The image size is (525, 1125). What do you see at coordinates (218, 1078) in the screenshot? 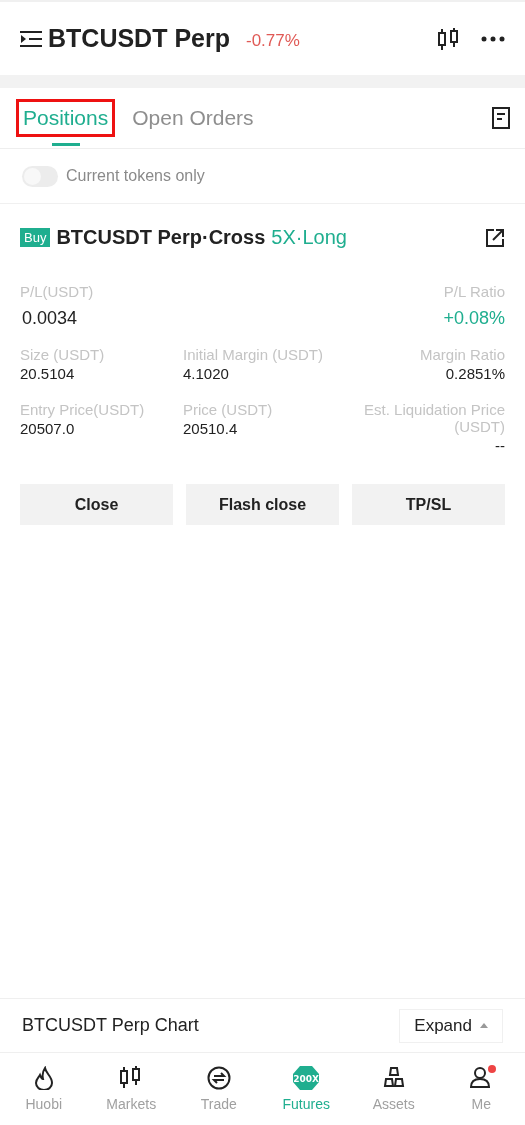
I see `swap-icon` at bounding box center [218, 1078].